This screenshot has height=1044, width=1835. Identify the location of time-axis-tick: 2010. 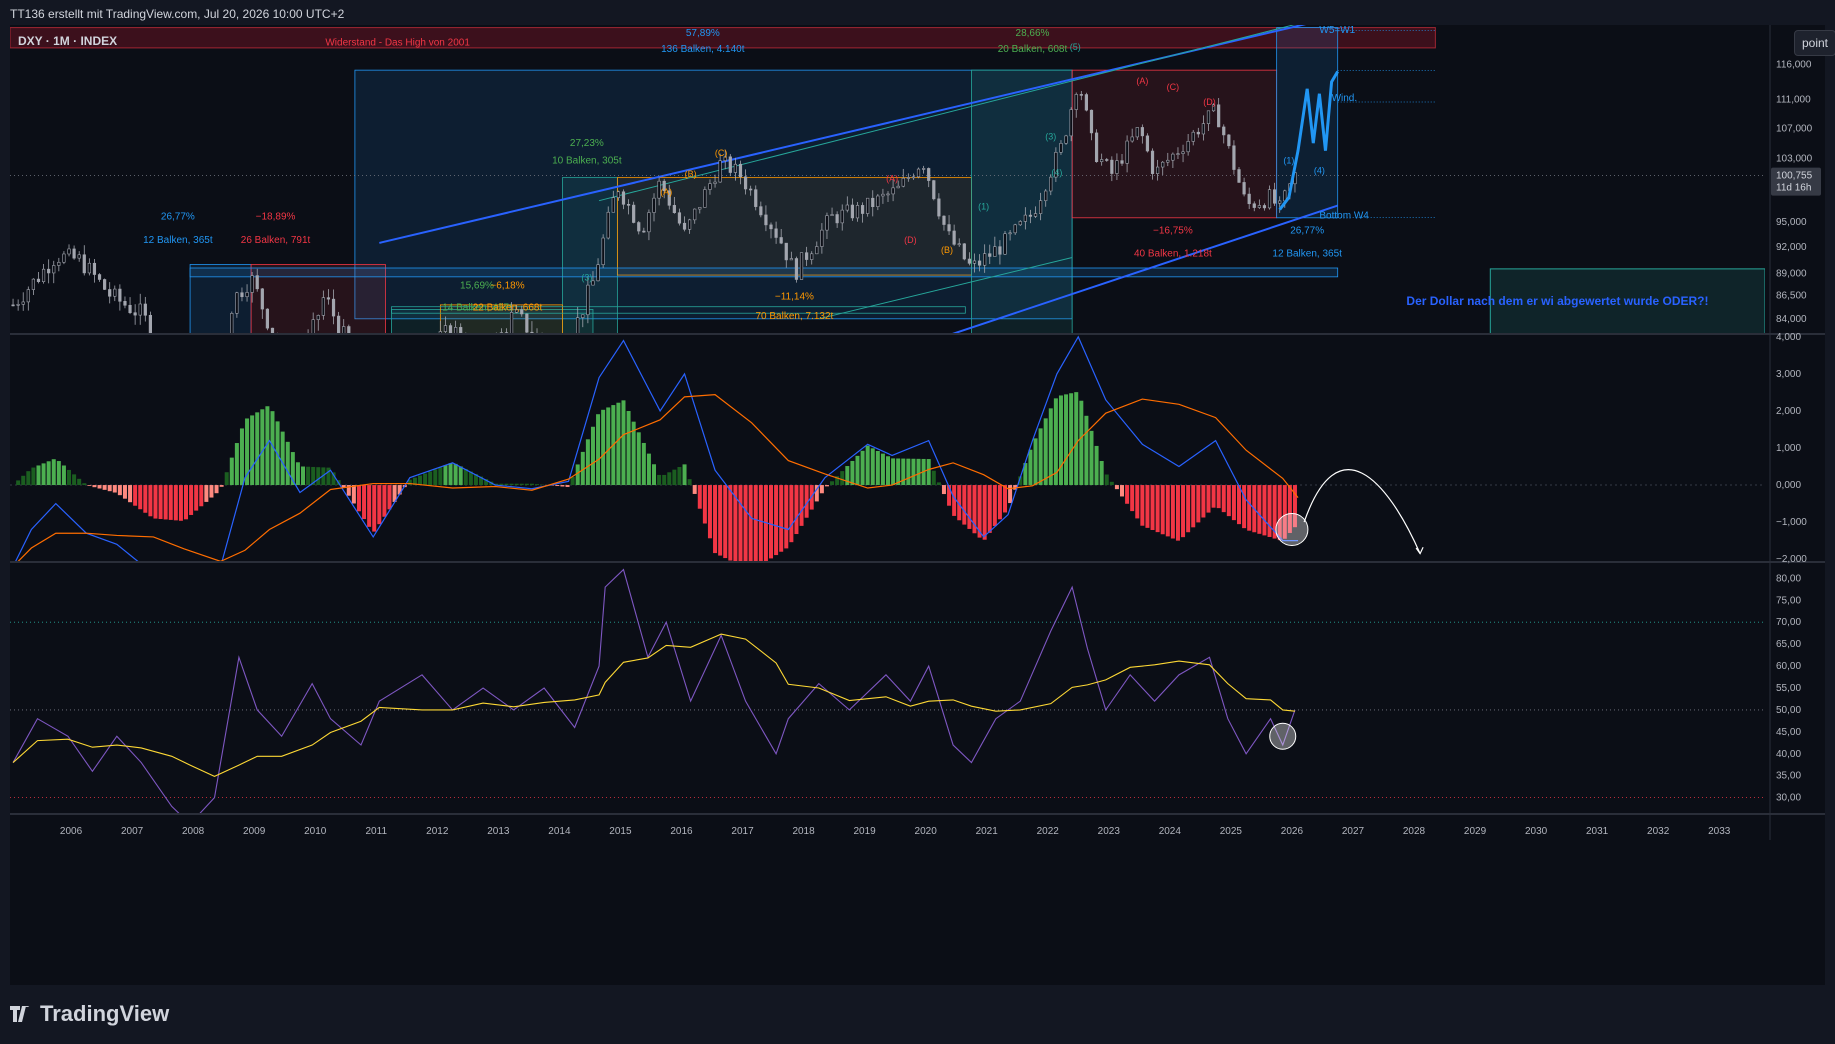
(315, 831).